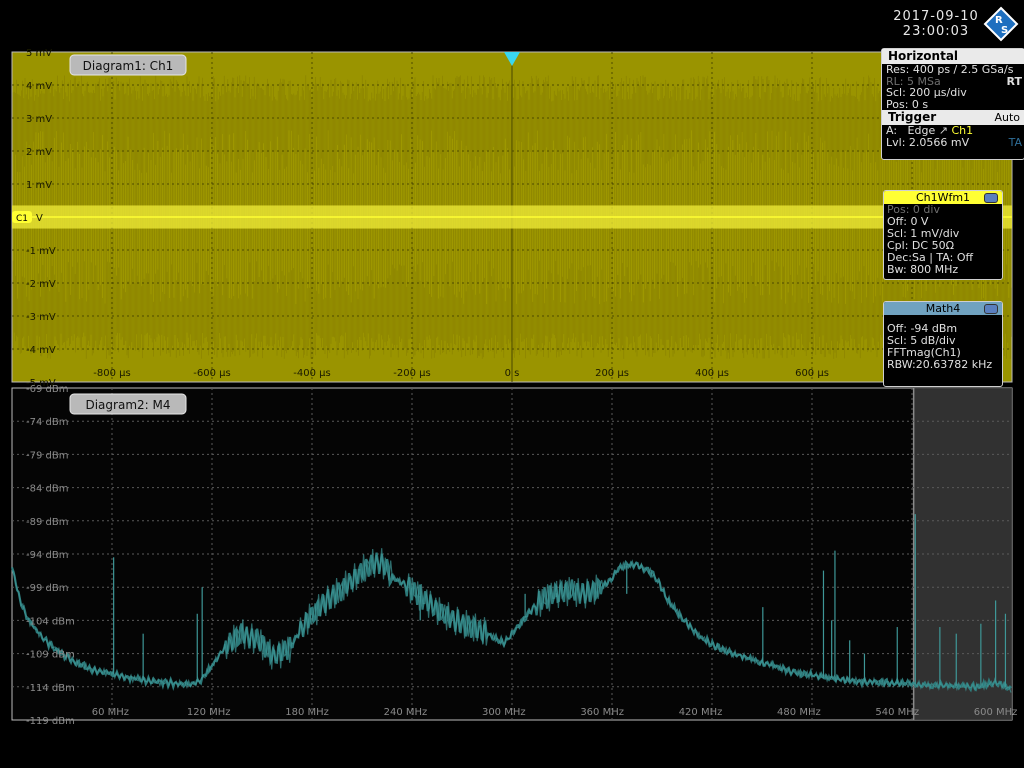 This screenshot has height=768, width=1024. Describe the element at coordinates (47, 455) in the screenshot. I see `diagram2-y-tick-label: -79 dBm` at that location.